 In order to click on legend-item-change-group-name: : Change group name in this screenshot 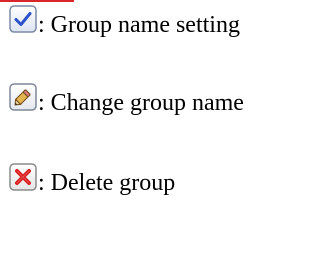, I will do `click(126, 99)`.